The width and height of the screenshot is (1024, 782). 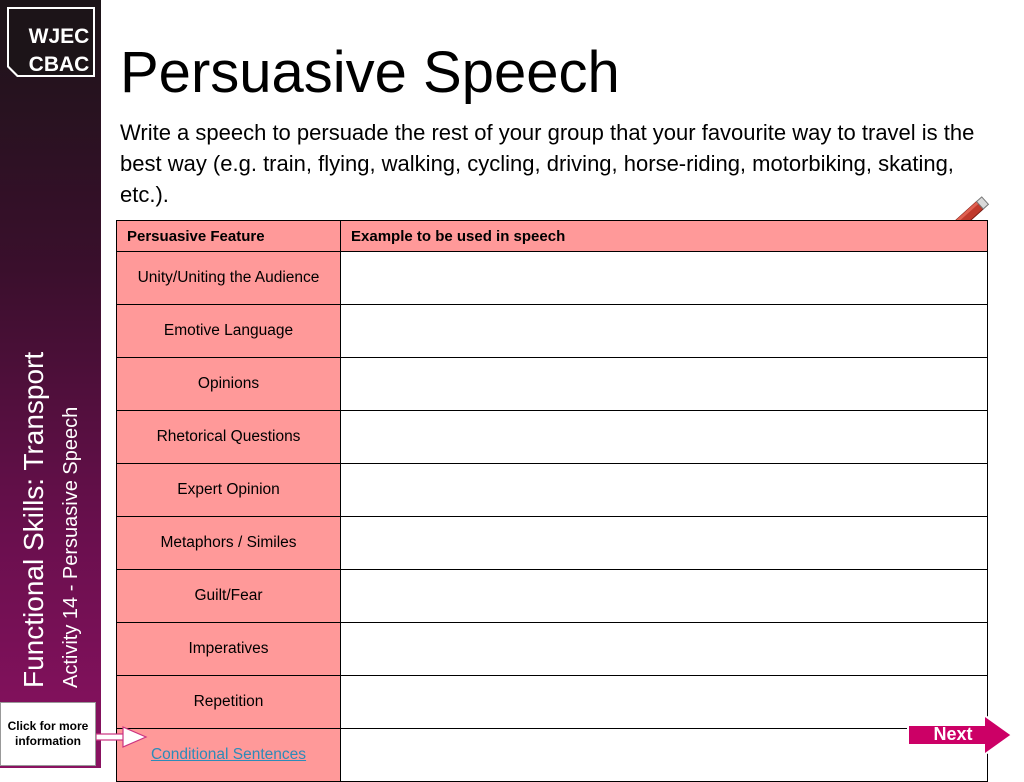 What do you see at coordinates (33, 519) in the screenshot?
I see `course-title: Functional Skills: Transport` at bounding box center [33, 519].